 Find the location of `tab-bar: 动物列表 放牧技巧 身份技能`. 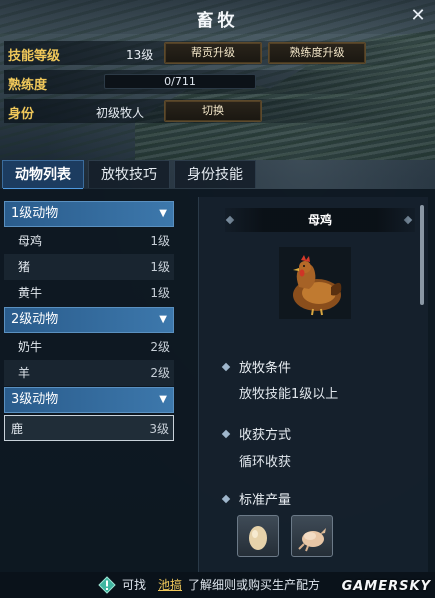

tab-bar: 动物列表 放牧技巧 身份技能 is located at coordinates (217, 175).